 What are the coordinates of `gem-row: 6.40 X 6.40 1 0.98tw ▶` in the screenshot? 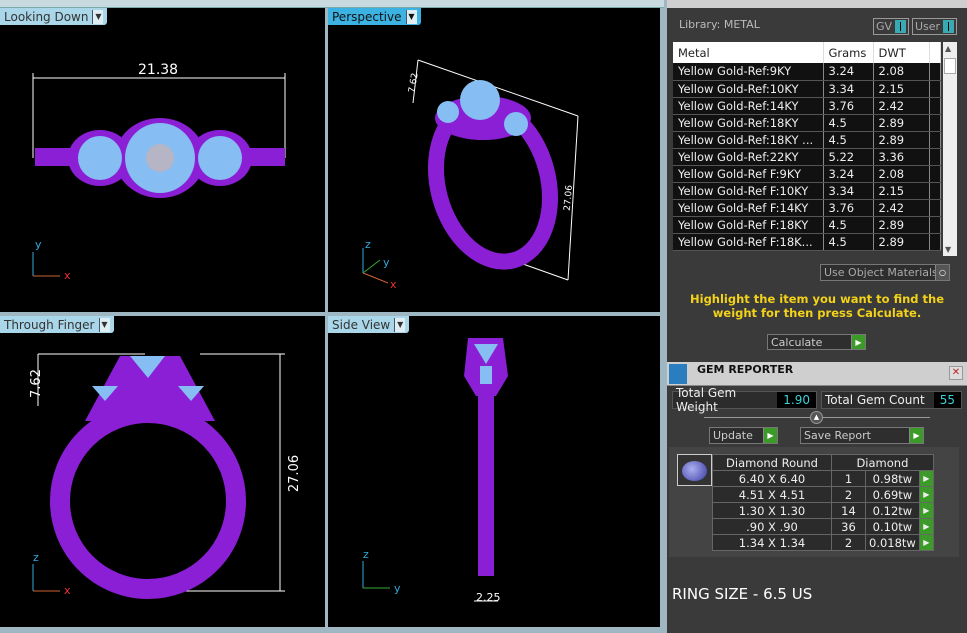 It's located at (823, 478).